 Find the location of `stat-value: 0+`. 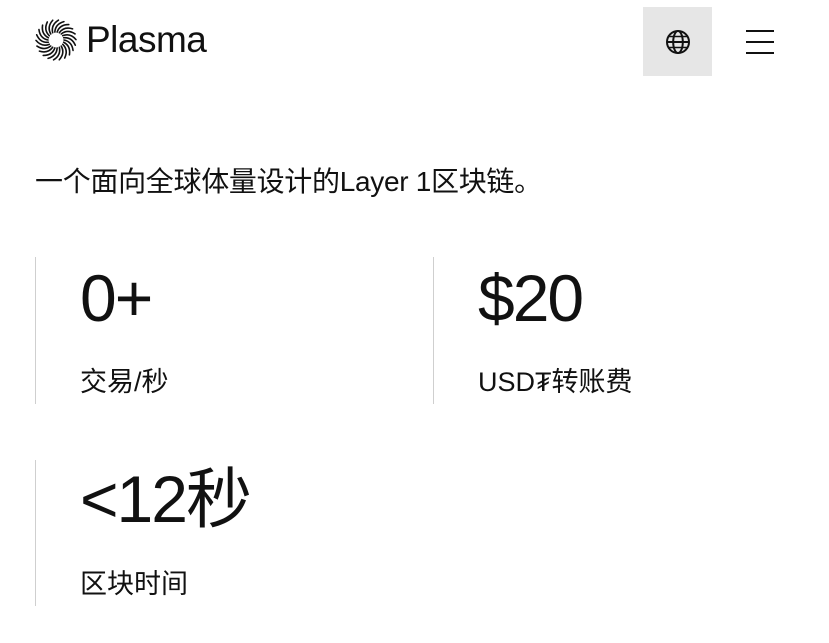

stat-value: 0+ is located at coordinates (116, 298).